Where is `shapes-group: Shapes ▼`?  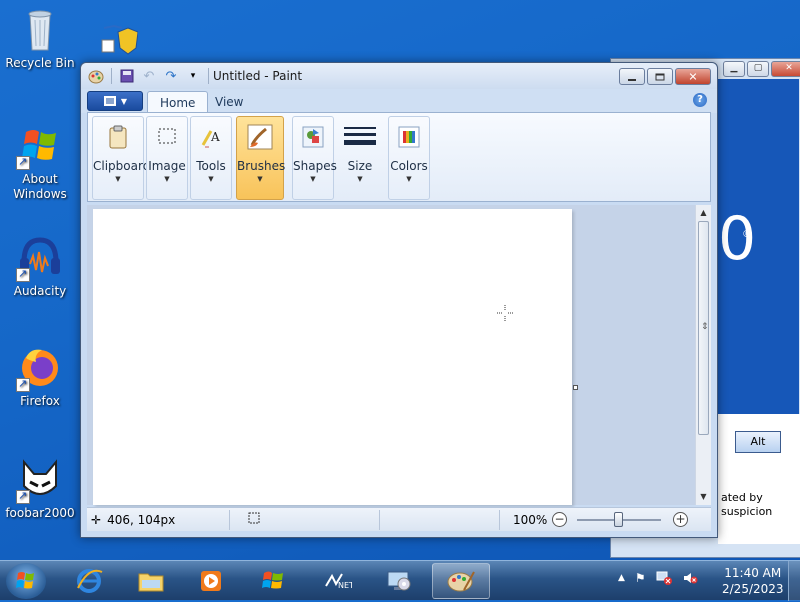
shapes-group: Shapes ▼ is located at coordinates (314, 158).